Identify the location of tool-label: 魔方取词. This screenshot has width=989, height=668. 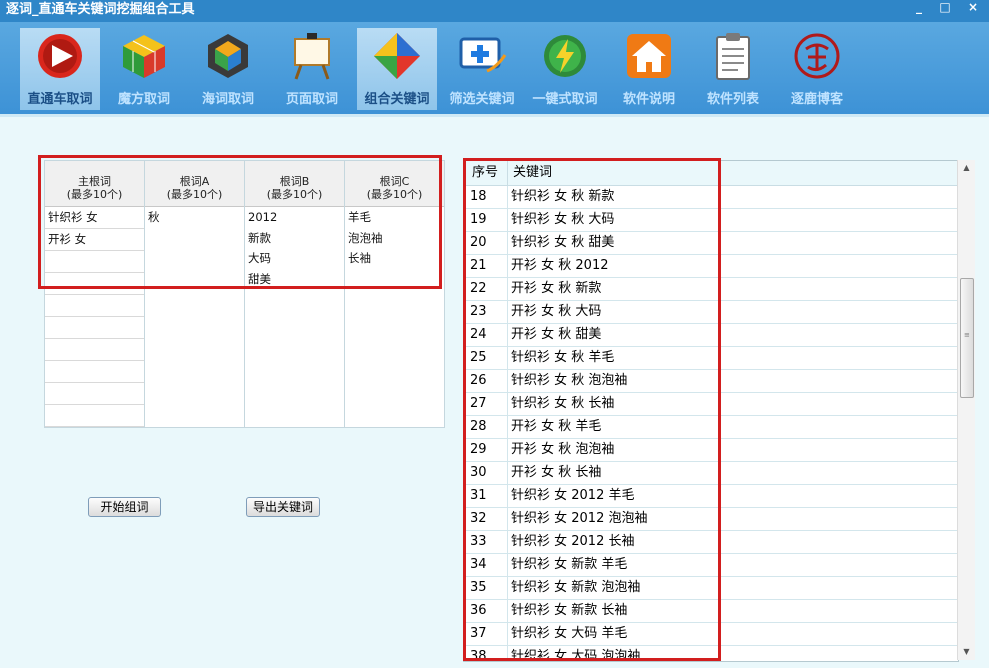
(143, 99).